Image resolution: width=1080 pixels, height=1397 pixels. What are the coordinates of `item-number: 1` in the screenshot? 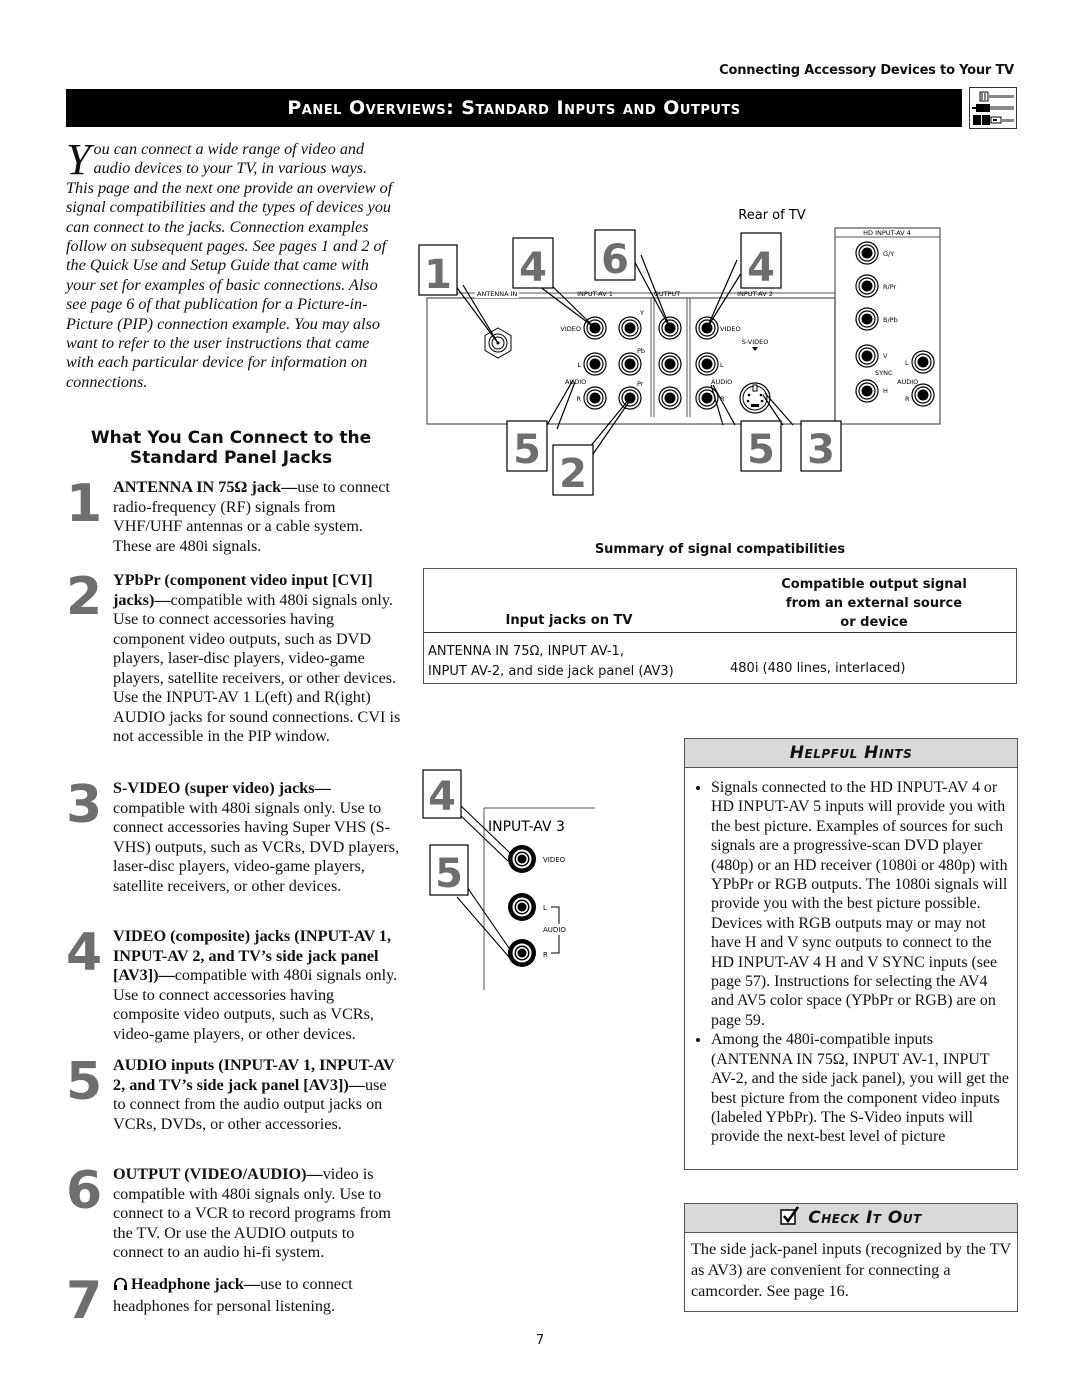 It's located at (84, 504).